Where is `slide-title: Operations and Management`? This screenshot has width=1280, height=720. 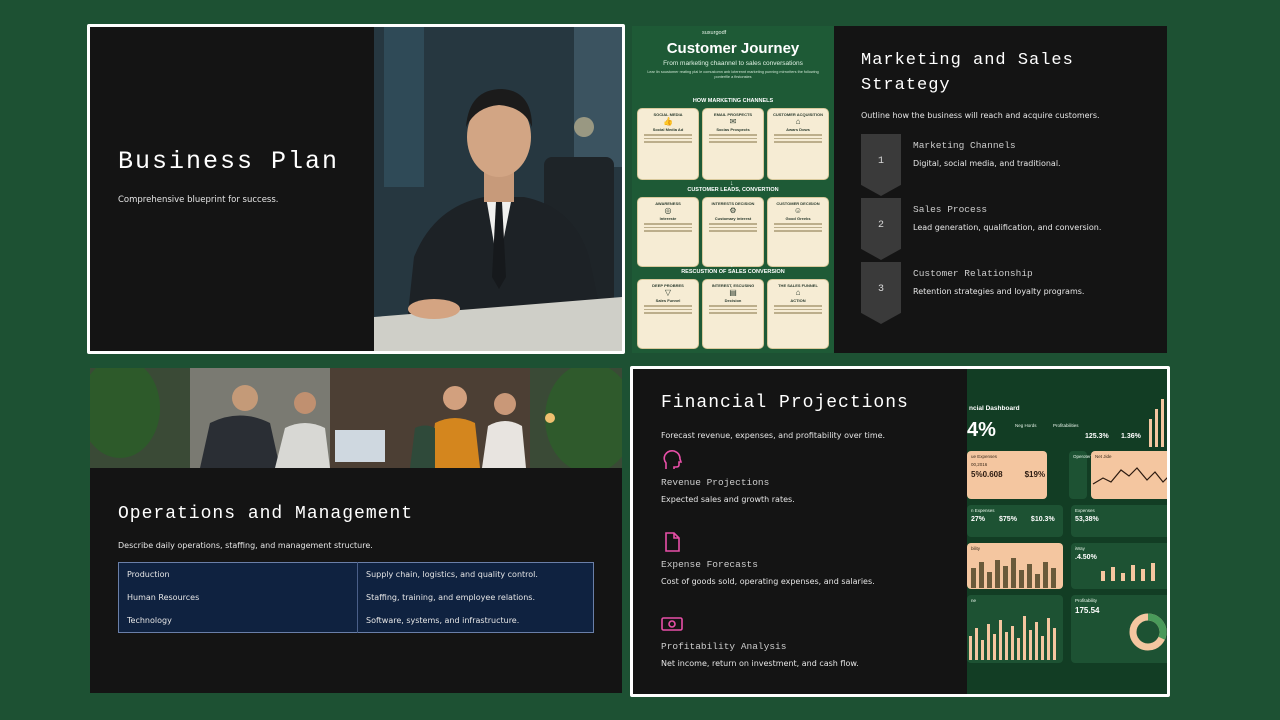 slide-title: Operations and Management is located at coordinates (266, 514).